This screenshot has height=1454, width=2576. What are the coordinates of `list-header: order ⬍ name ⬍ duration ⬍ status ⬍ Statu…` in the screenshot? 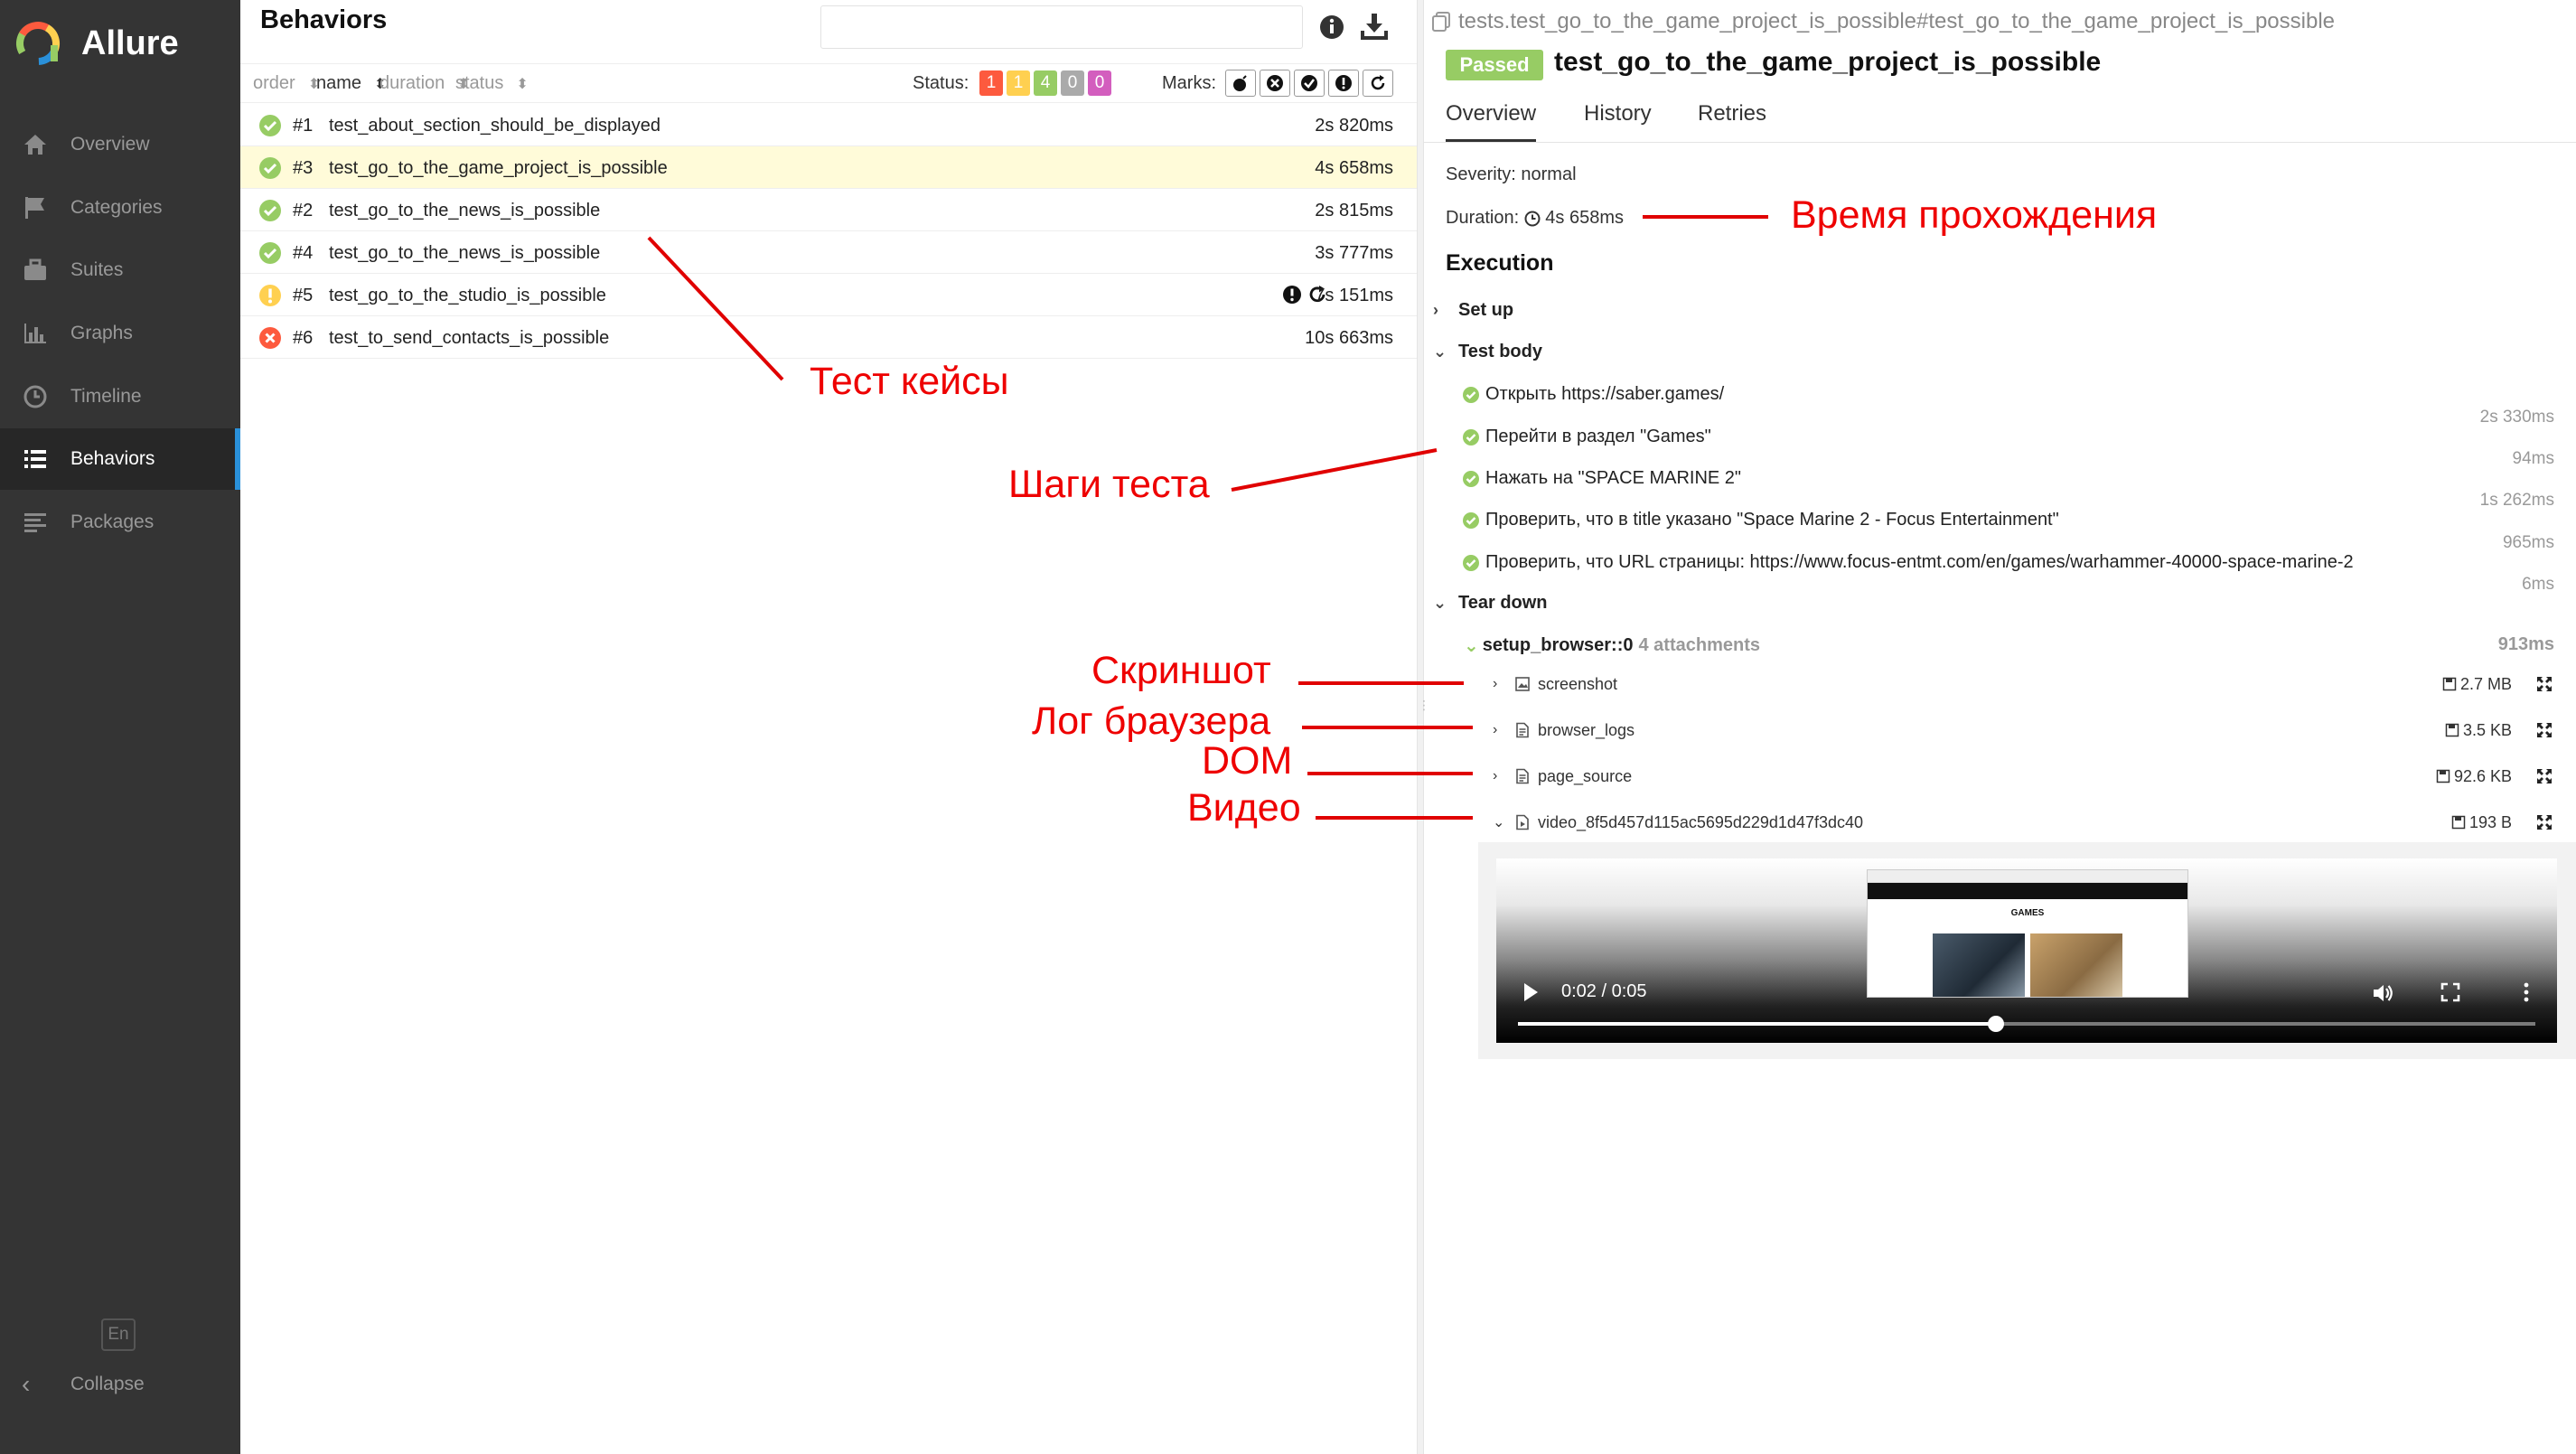 It's located at (828, 83).